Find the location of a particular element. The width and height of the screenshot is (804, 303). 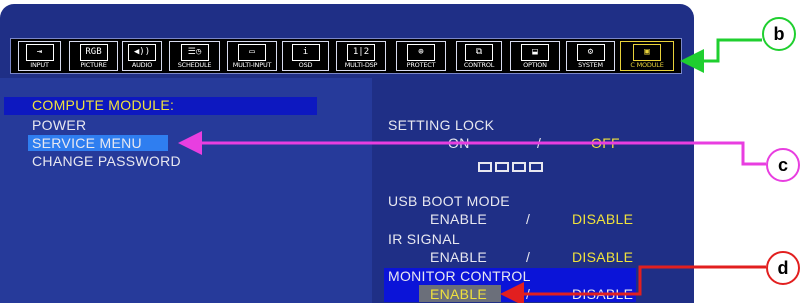

schedule-icon: ☰◷ is located at coordinates (194, 52).